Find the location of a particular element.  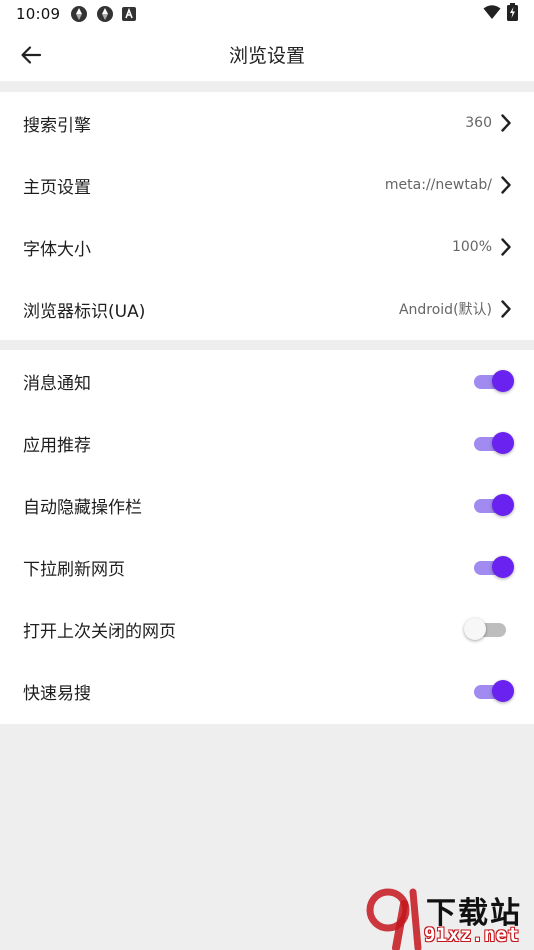

setting-notifications: 消息通知 is located at coordinates (267, 381).